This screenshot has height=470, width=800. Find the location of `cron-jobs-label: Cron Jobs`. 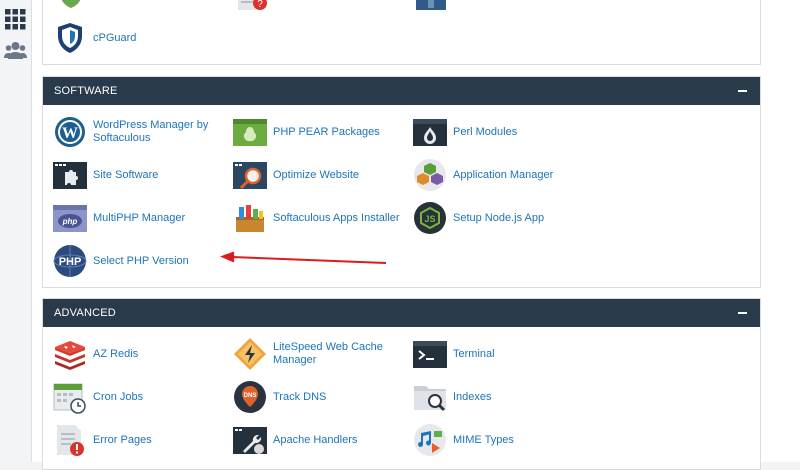

cron-jobs-label: Cron Jobs is located at coordinates (118, 396).